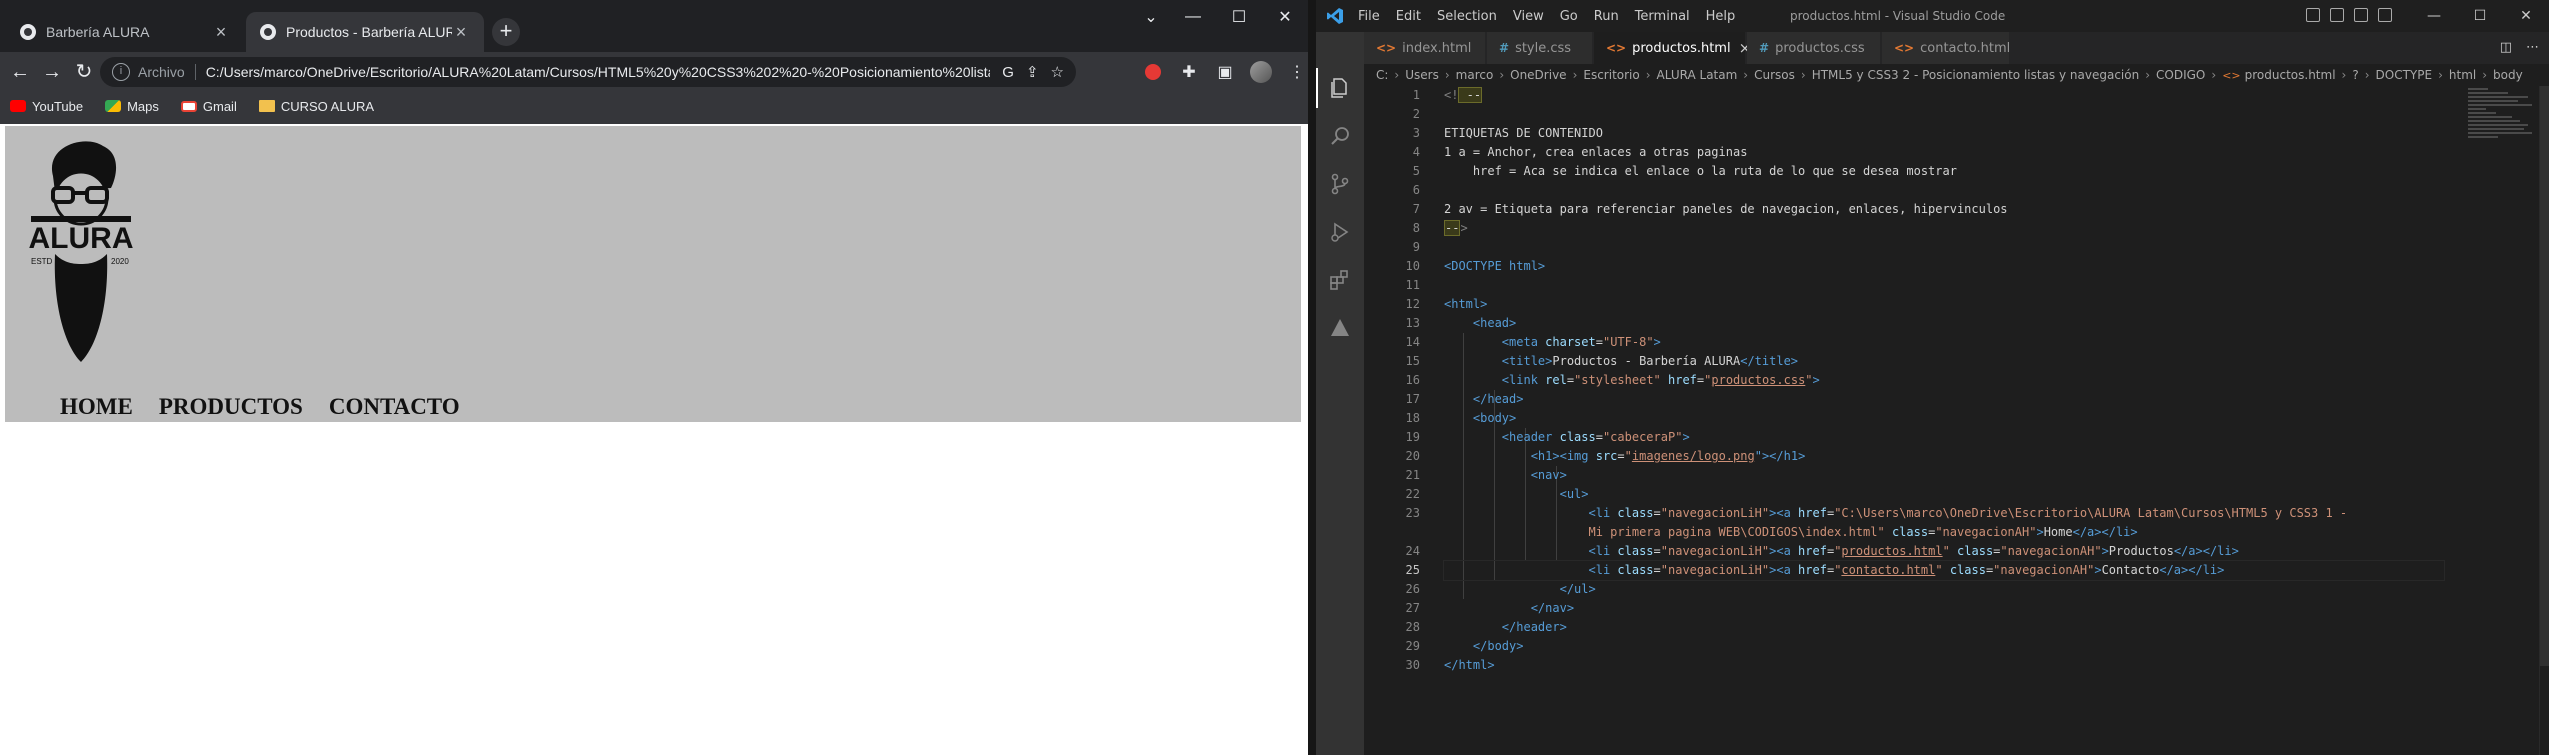 This screenshot has width=2549, height=755. I want to click on more-actions-icon: ⋯, so click(2532, 47).